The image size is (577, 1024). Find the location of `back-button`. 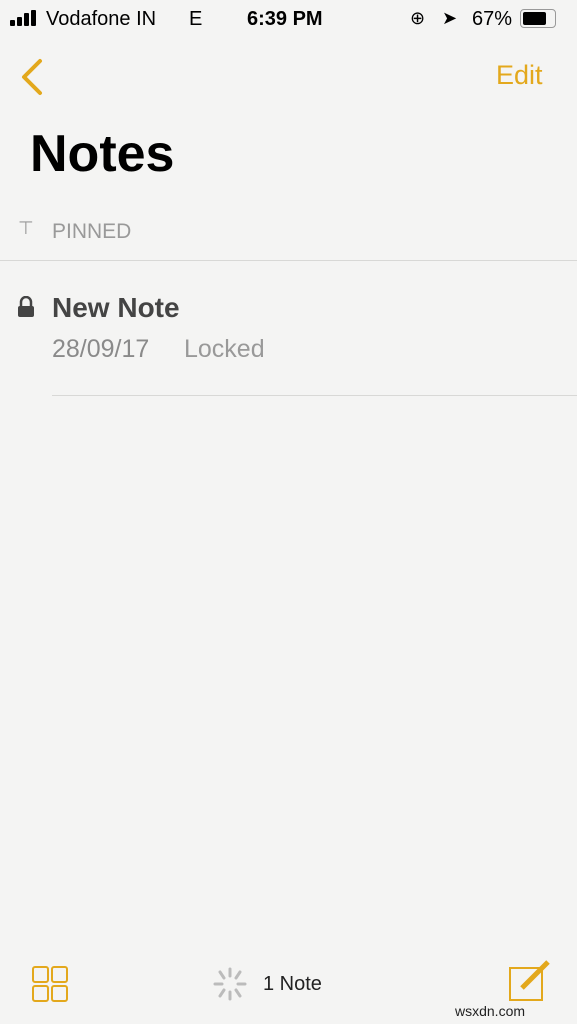

back-button is located at coordinates (32, 77).